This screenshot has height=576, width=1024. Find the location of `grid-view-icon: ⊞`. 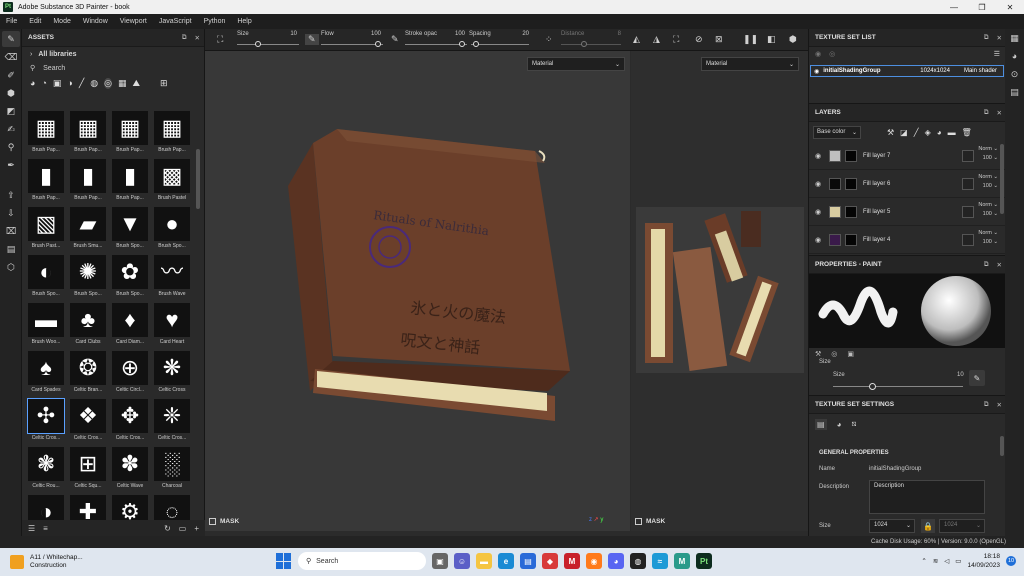

grid-view-icon: ⊞ is located at coordinates (164, 83).